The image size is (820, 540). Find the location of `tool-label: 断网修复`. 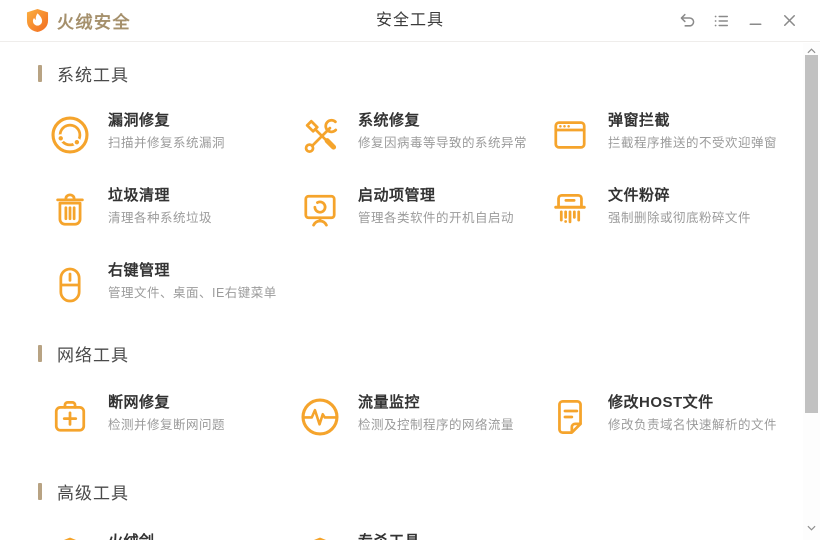

tool-label: 断网修复 is located at coordinates (139, 402).